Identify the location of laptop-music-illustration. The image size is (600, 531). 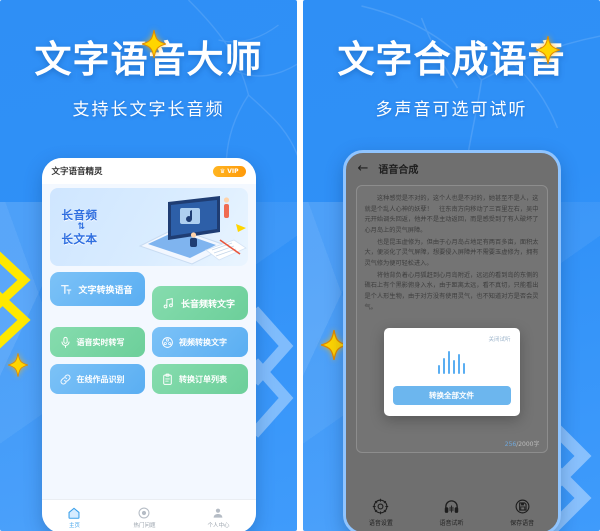
(186, 227).